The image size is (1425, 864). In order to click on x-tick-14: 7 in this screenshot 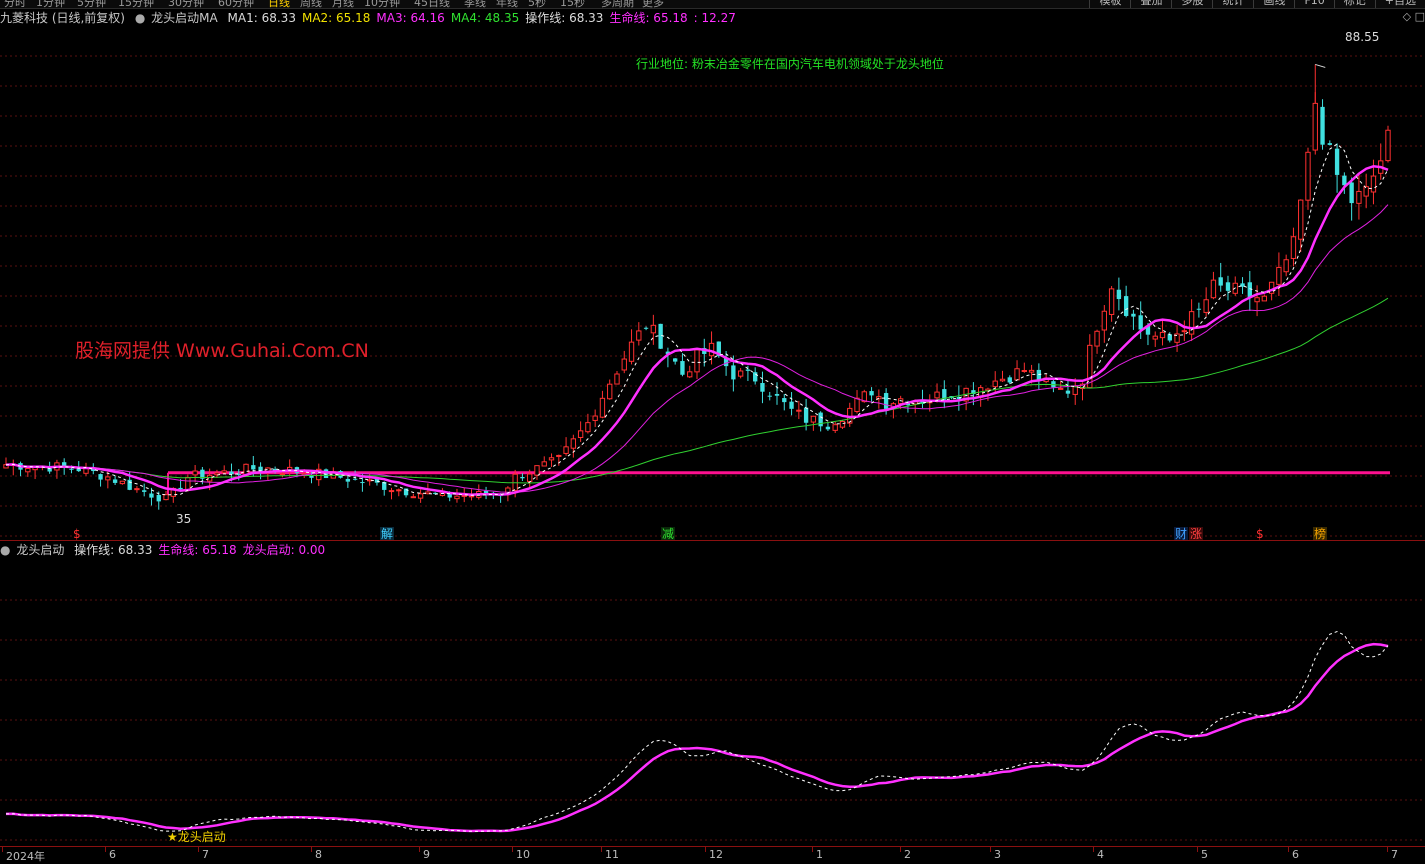, I will do `click(1394, 854)`.